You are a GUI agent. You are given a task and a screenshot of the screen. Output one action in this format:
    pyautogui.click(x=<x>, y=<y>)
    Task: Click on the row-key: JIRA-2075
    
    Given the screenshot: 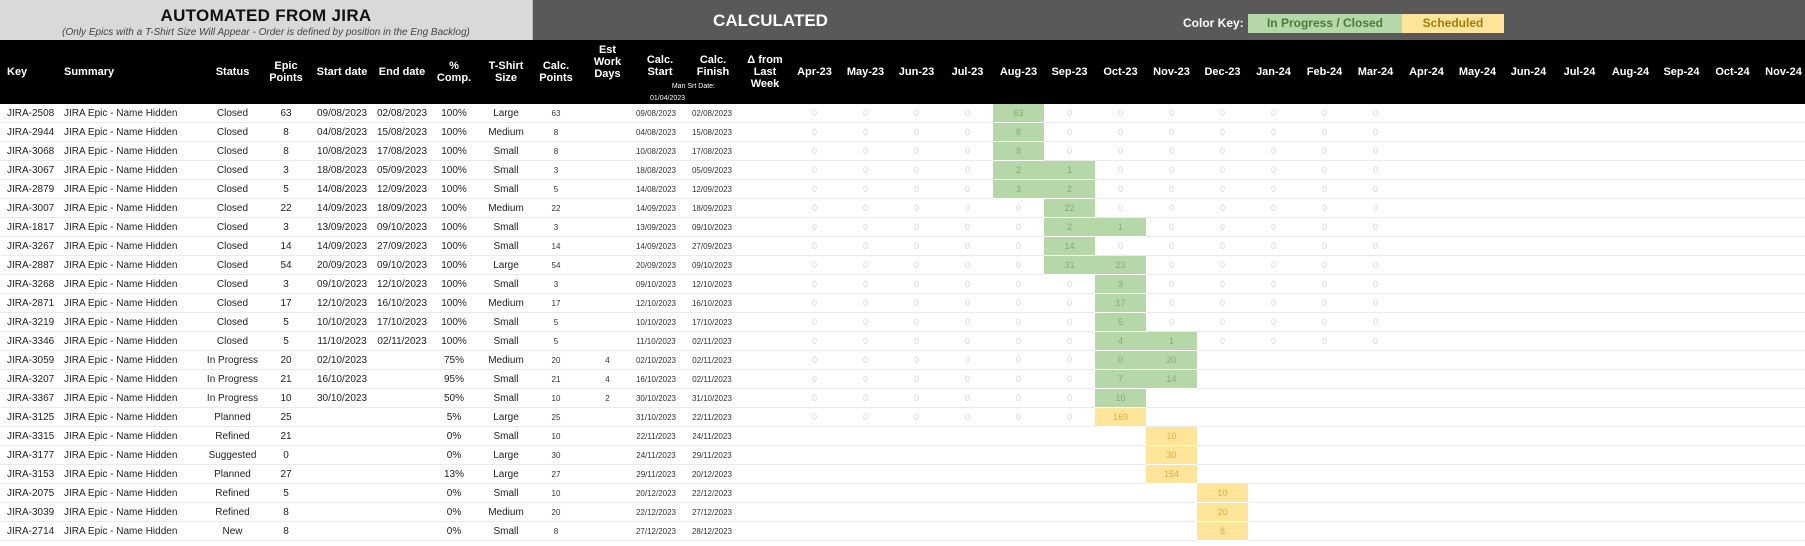 What is the action you would take?
    pyautogui.click(x=34, y=493)
    